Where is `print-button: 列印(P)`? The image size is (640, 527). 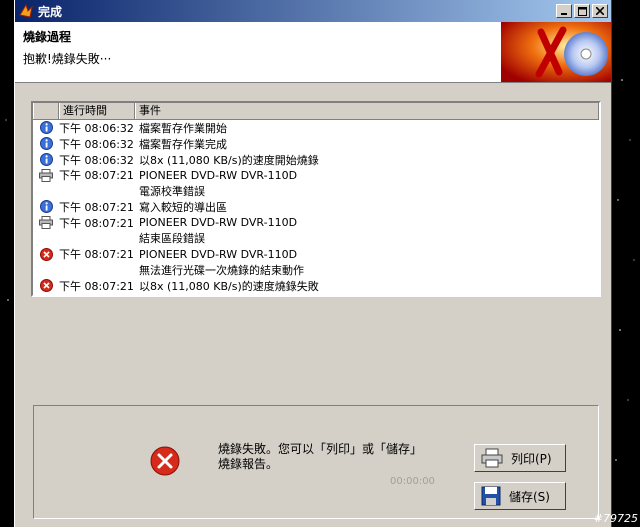
print-button: 列印(P) is located at coordinates (520, 458).